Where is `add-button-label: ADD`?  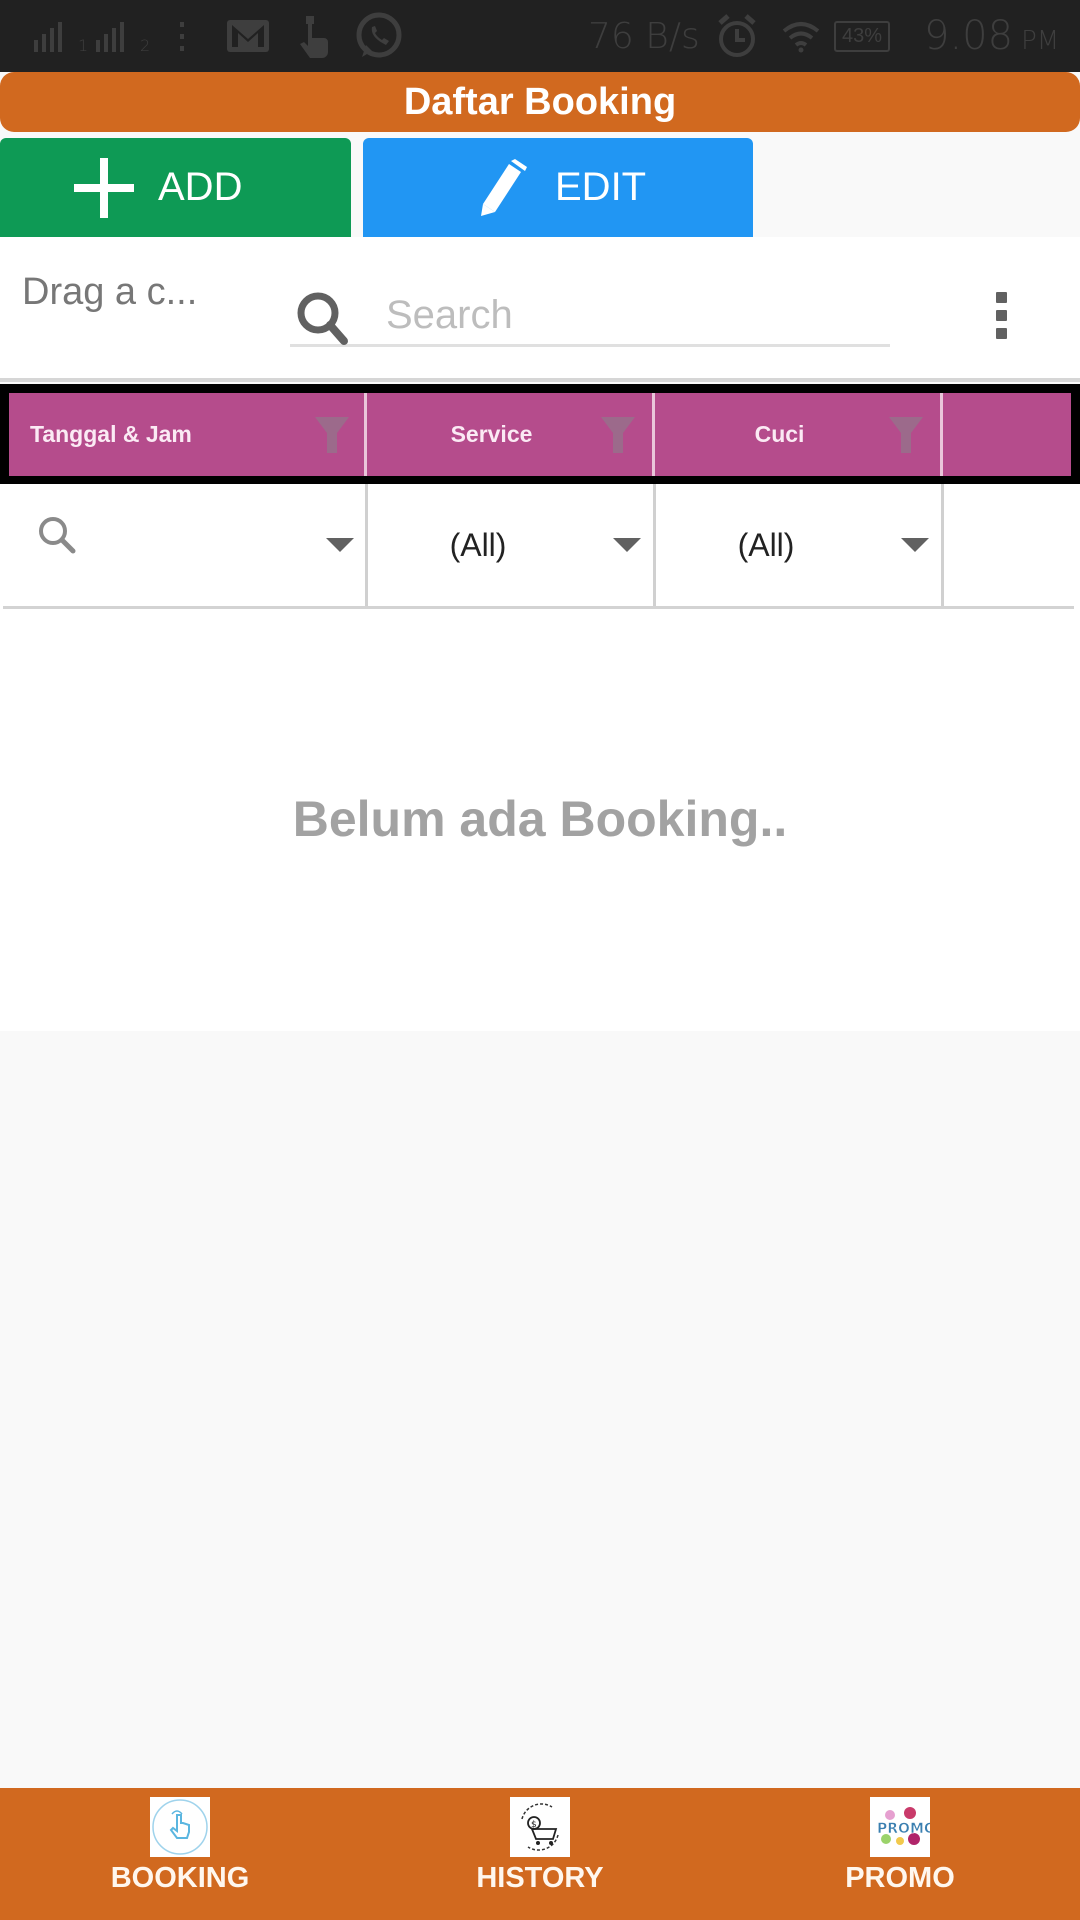 add-button-label: ADD is located at coordinates (200, 187).